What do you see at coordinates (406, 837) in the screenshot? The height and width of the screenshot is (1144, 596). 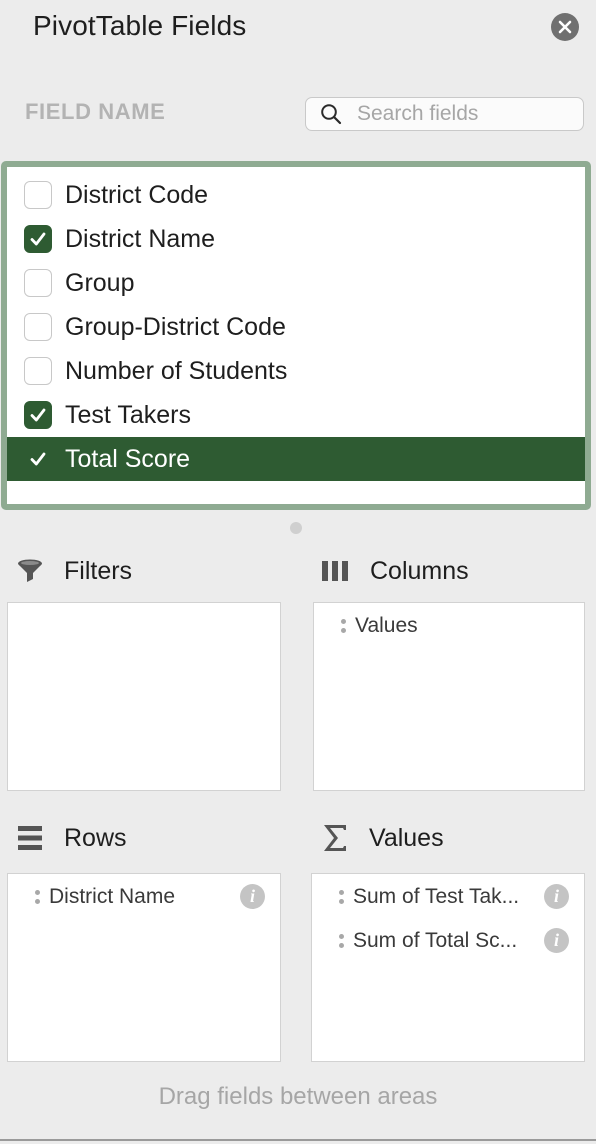 I see `values-label: Values` at bounding box center [406, 837].